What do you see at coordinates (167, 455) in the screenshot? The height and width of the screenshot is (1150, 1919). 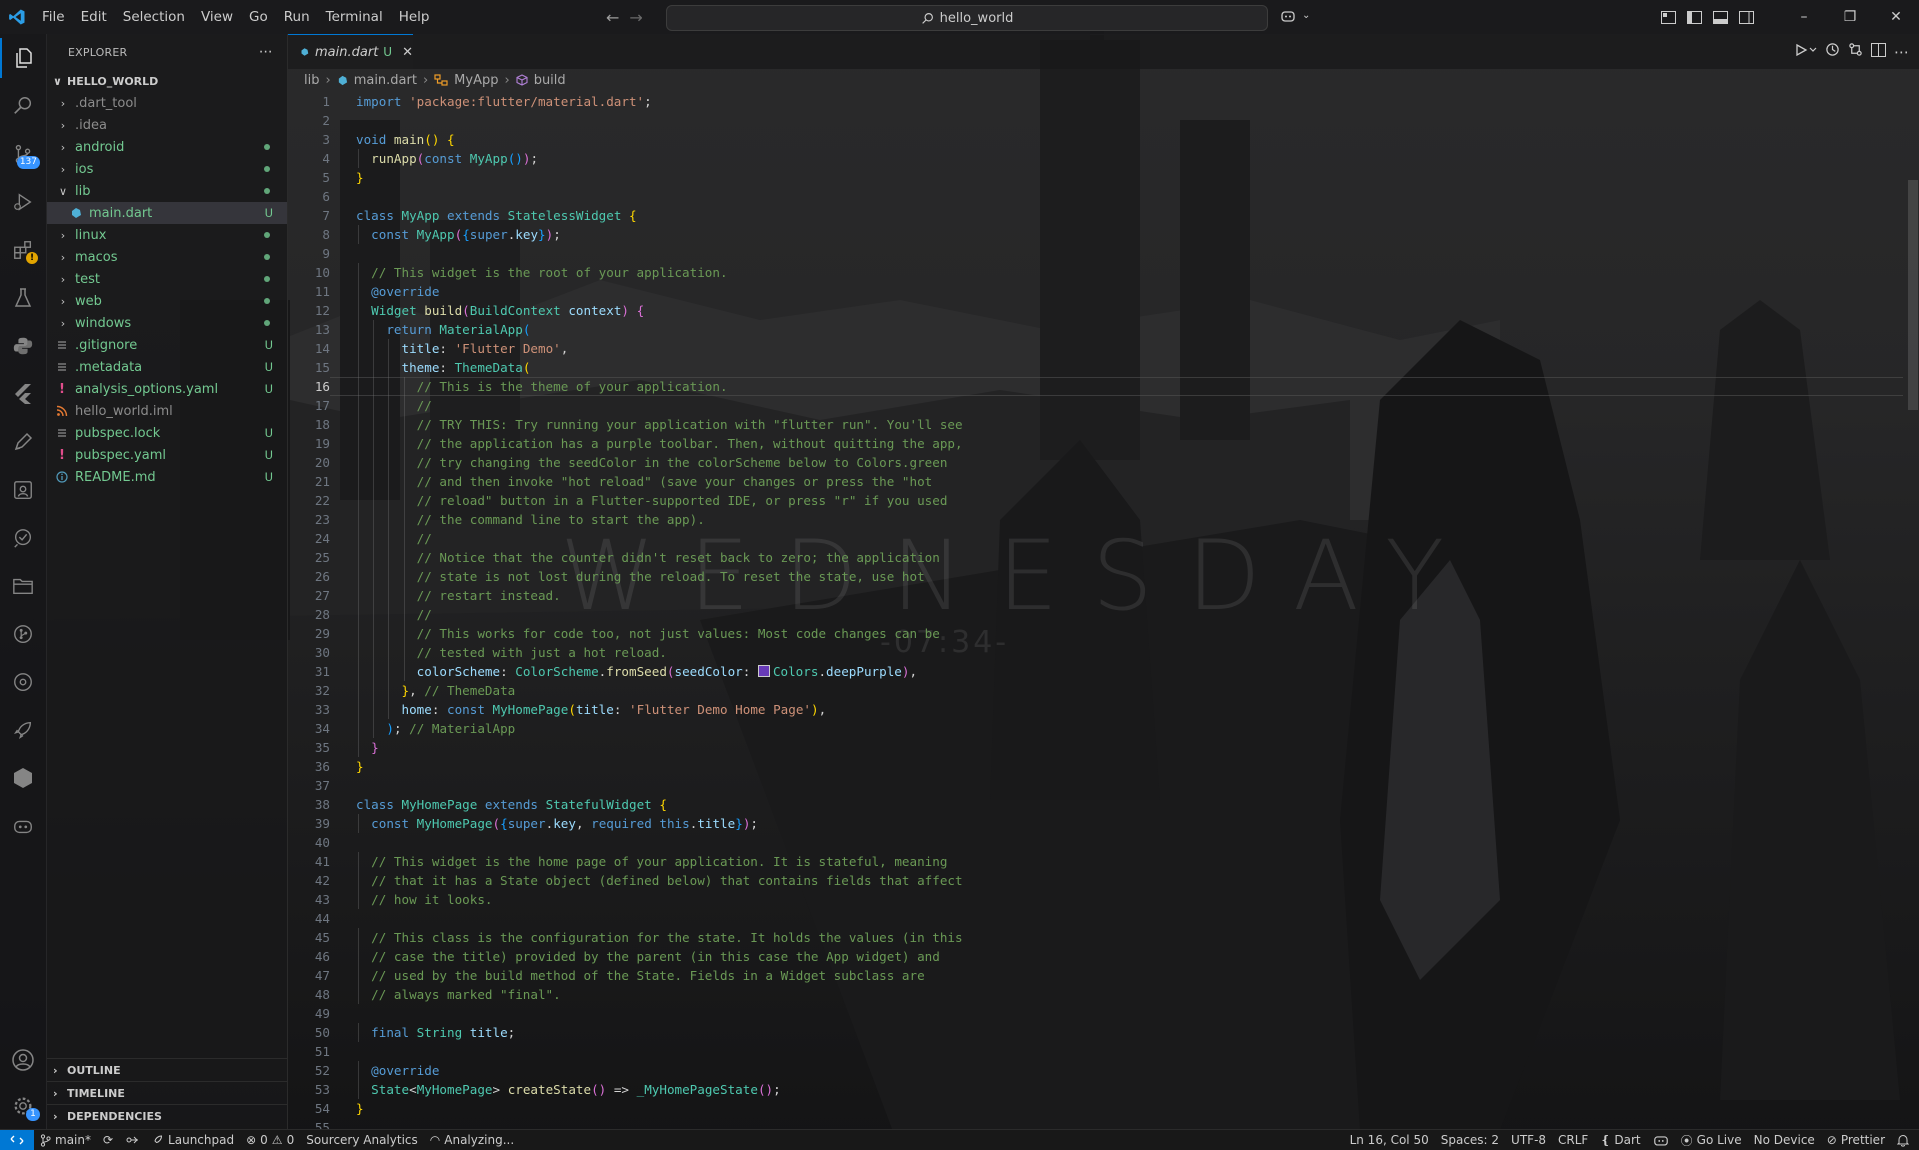 I see `tree-item: ! pubspec.yaml U` at bounding box center [167, 455].